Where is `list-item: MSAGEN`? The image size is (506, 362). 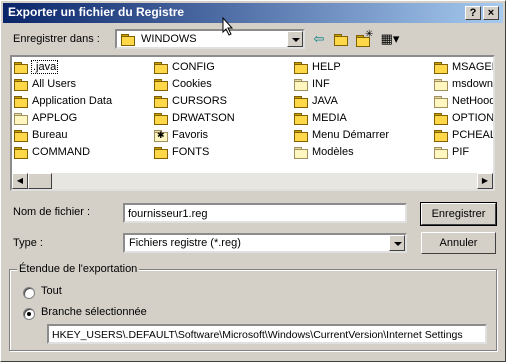 list-item: MSAGEN is located at coordinates (464, 67).